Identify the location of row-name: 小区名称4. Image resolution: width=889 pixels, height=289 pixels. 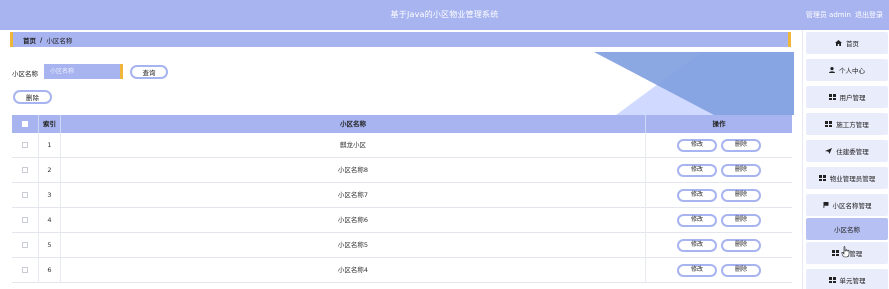
(352, 270).